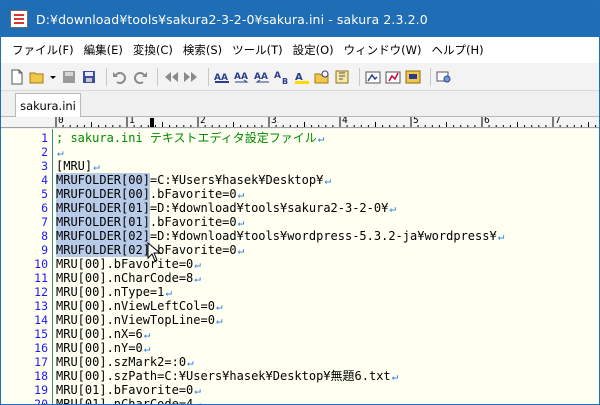 Image resolution: width=600 pixels, height=405 pixels. What do you see at coordinates (313, 50) in the screenshot?
I see `menu-settings: 設定(O)` at bounding box center [313, 50].